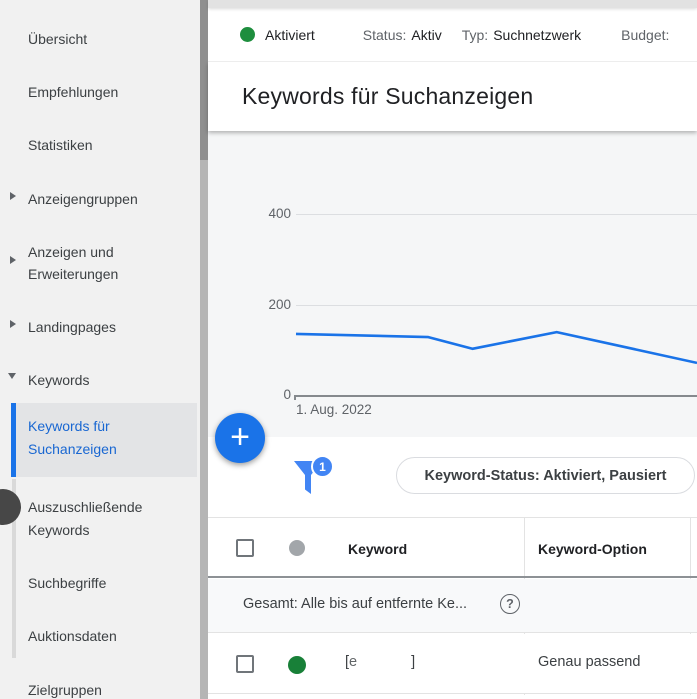  What do you see at coordinates (72, 636) in the screenshot?
I see `sidebar-item-label: Auktionsdaten` at bounding box center [72, 636].